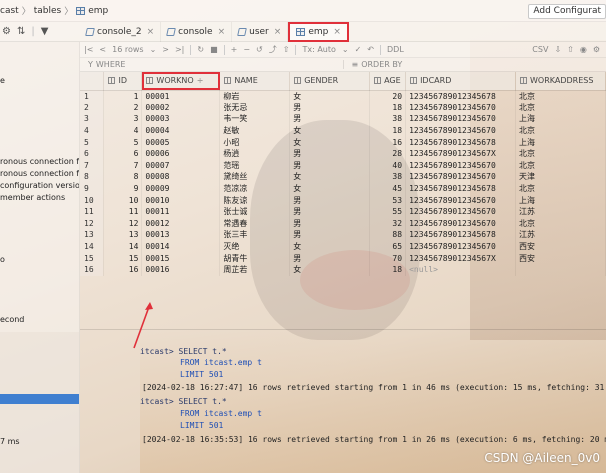 The width and height of the screenshot is (606, 473). Describe the element at coordinates (255, 130) in the screenshot. I see `table-cell: 赵敏` at that location.